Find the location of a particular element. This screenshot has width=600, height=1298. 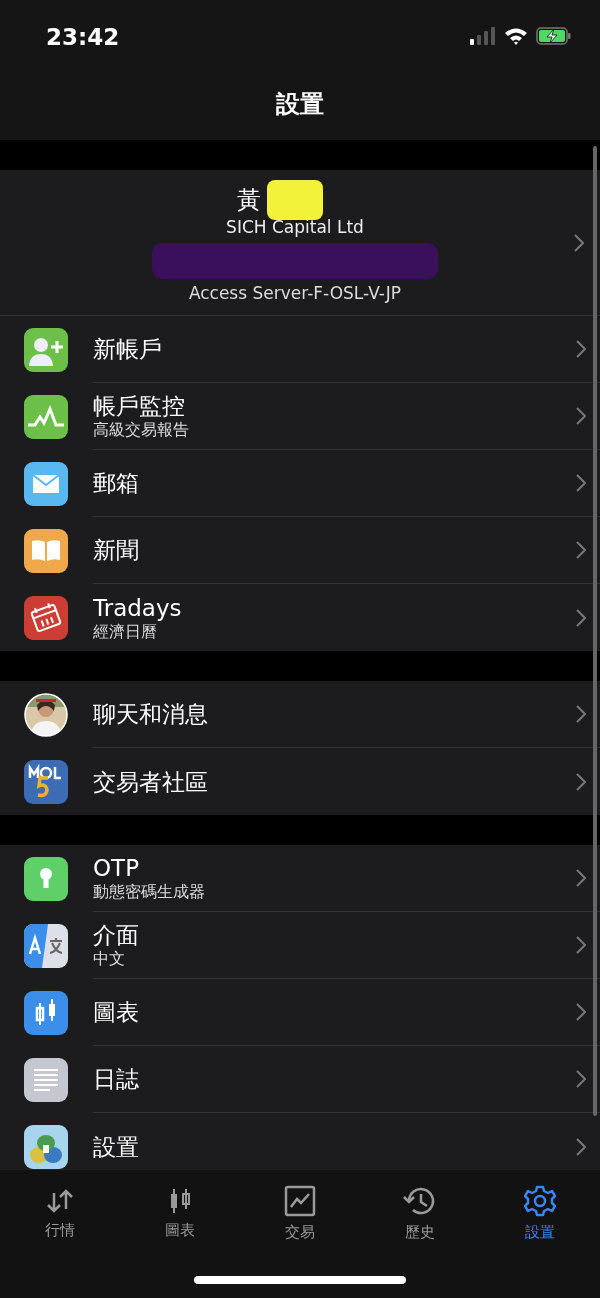

menu-title: Tradays is located at coordinates (137, 607).